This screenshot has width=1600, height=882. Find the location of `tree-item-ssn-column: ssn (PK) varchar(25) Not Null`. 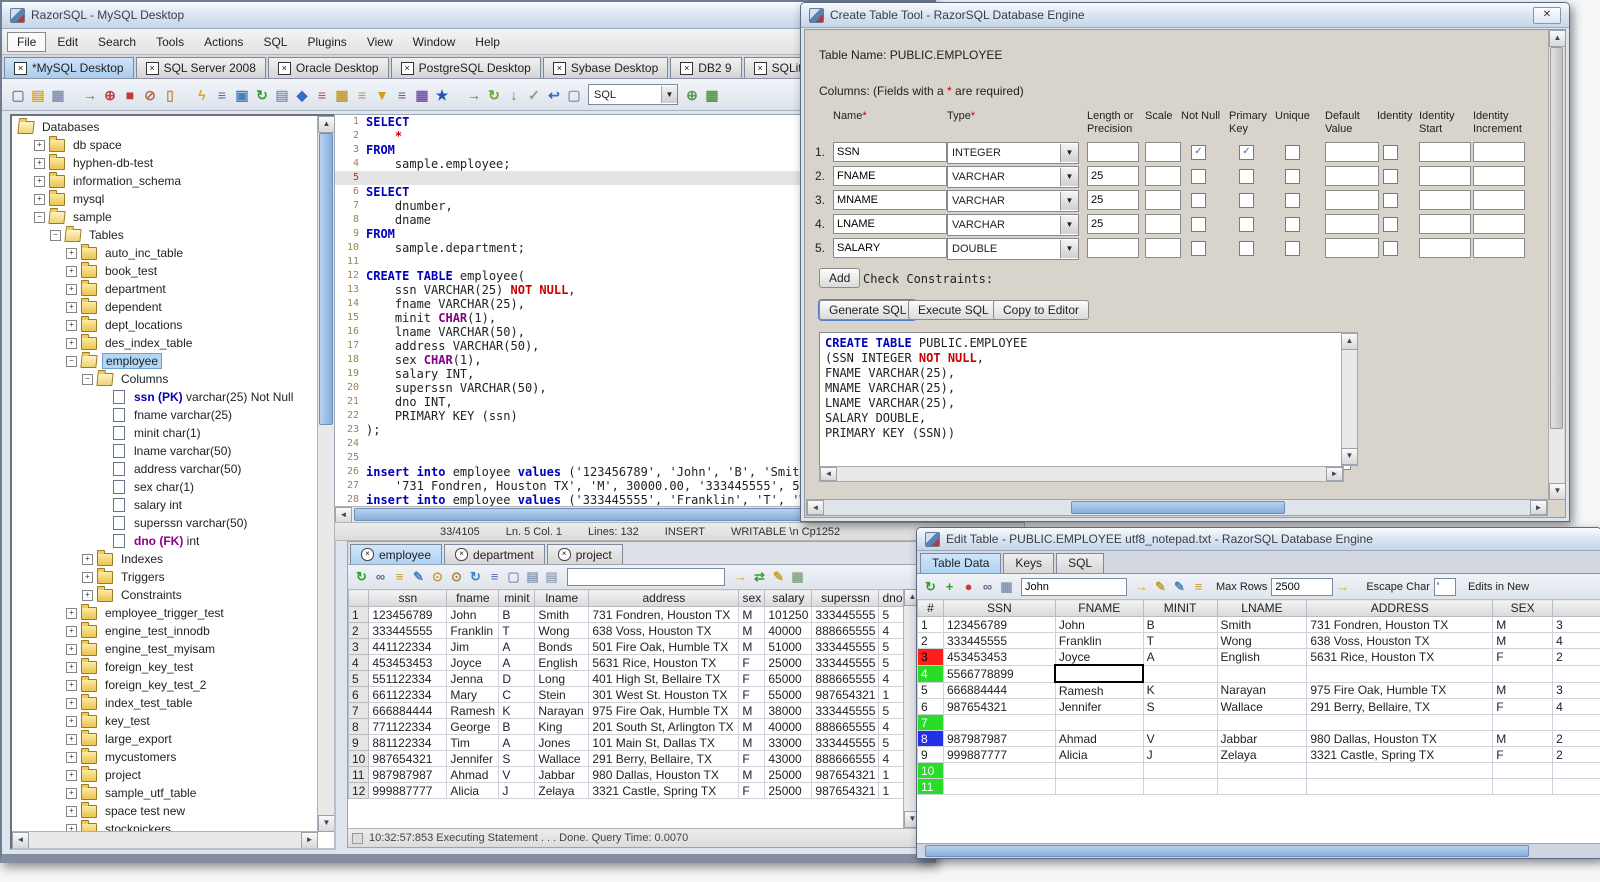

tree-item-ssn-column: ssn (PK) varchar(25) Not Null is located at coordinates (166, 397).